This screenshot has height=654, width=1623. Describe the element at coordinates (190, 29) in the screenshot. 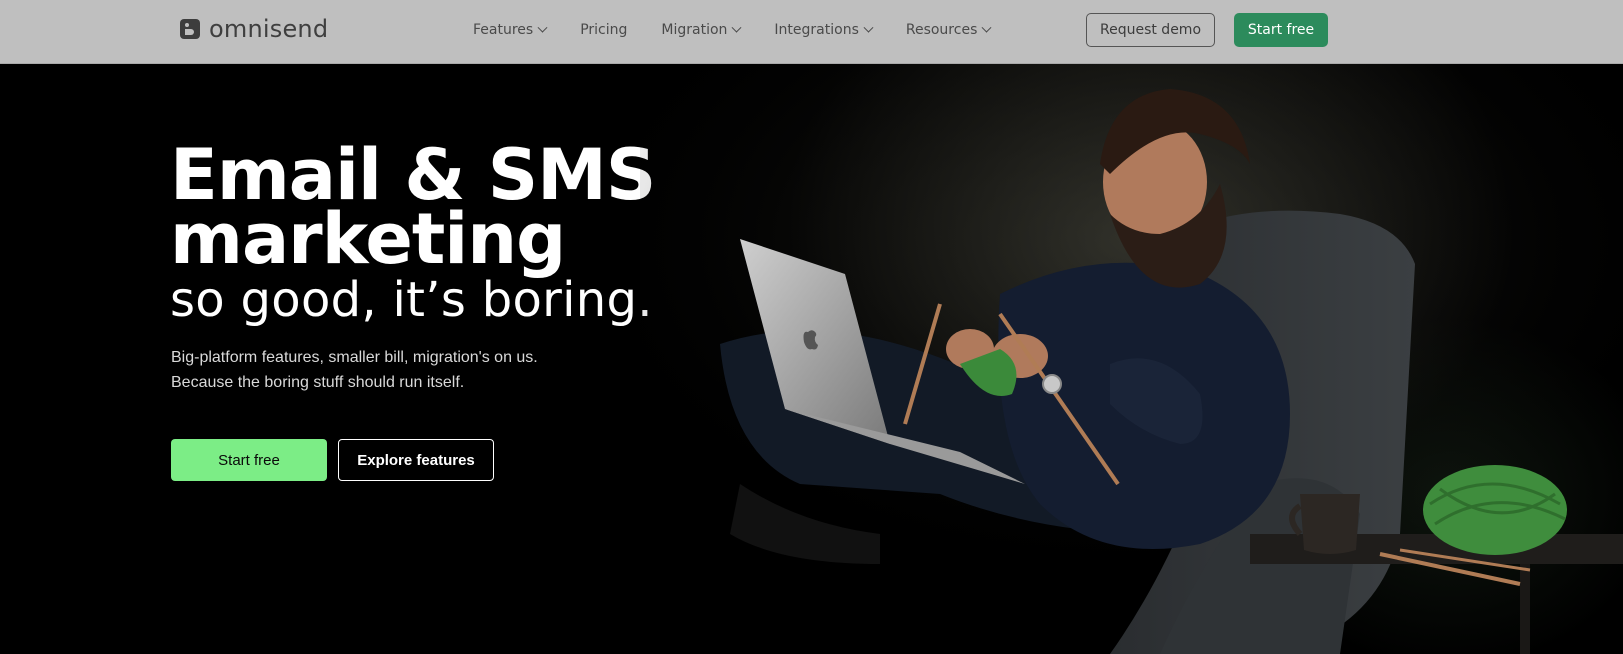

I see `omnisend-logo-icon` at that location.